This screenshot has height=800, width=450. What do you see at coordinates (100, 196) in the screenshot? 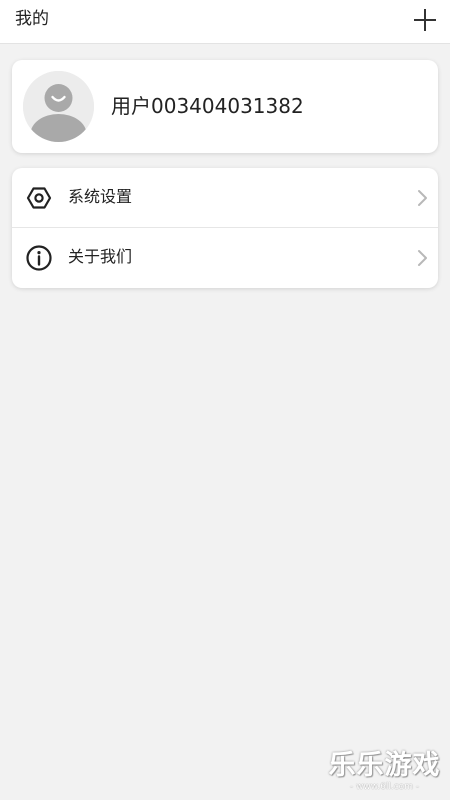
I see `menu-item-label: 系统设置` at bounding box center [100, 196].